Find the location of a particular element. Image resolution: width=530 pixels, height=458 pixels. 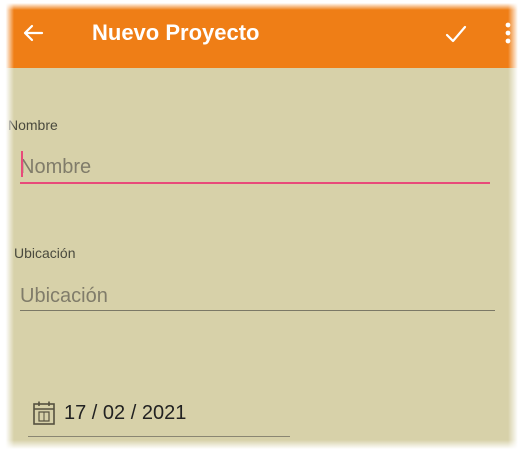

location-label: Ubicación is located at coordinates (45, 253).